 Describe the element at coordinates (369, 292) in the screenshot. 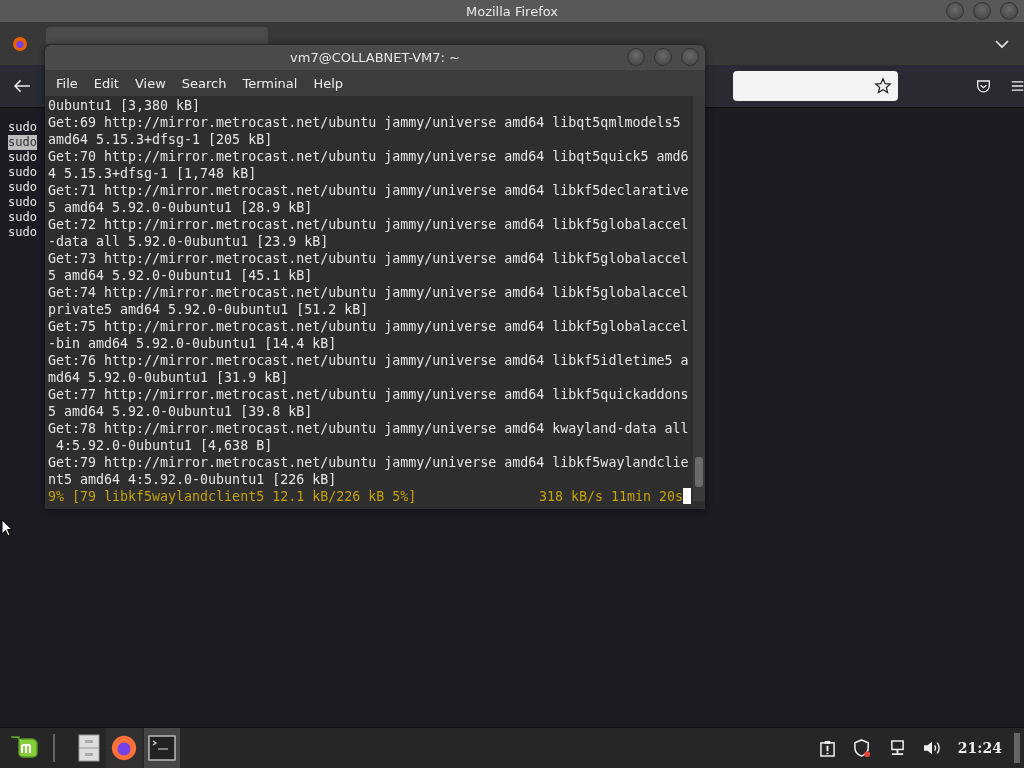

I see `terminal-line: Get:74 http://mirror.metrocast.net/ubuntu jammy/universe amd64 libkf5globalaccel` at that location.